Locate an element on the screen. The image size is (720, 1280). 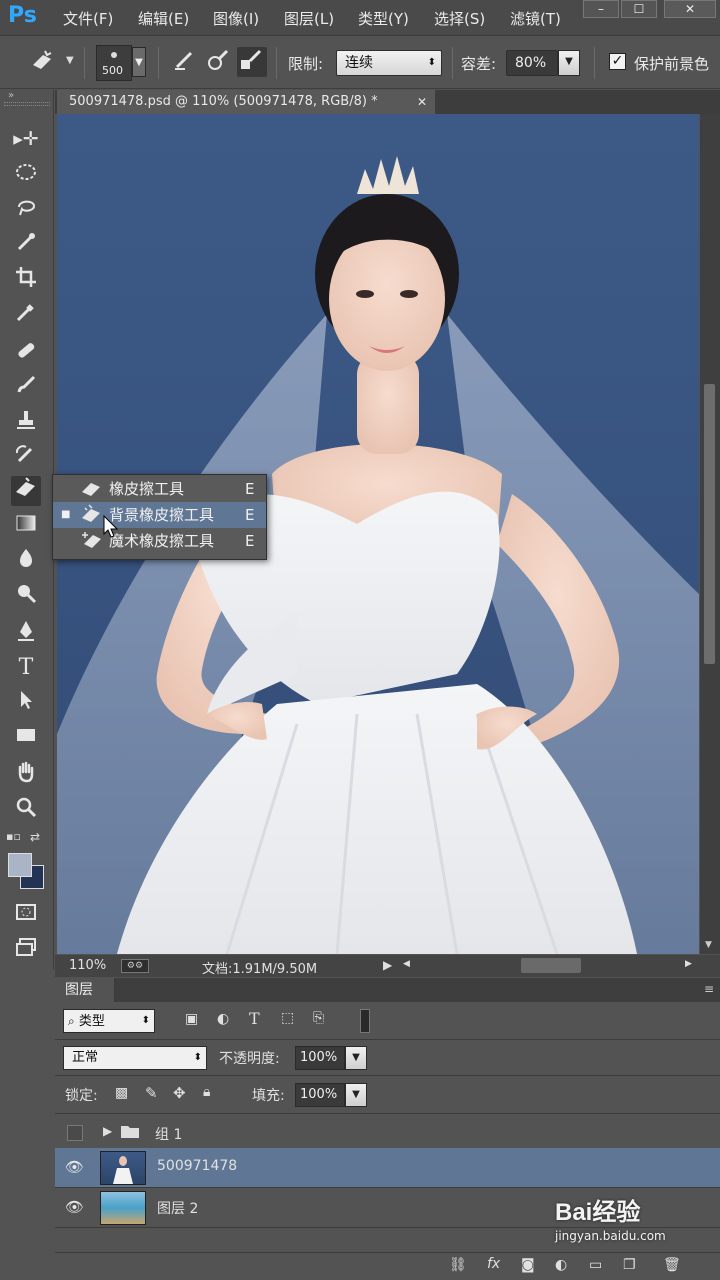
tool-preset-arrow-icon: ▼ is located at coordinates (70, 60).